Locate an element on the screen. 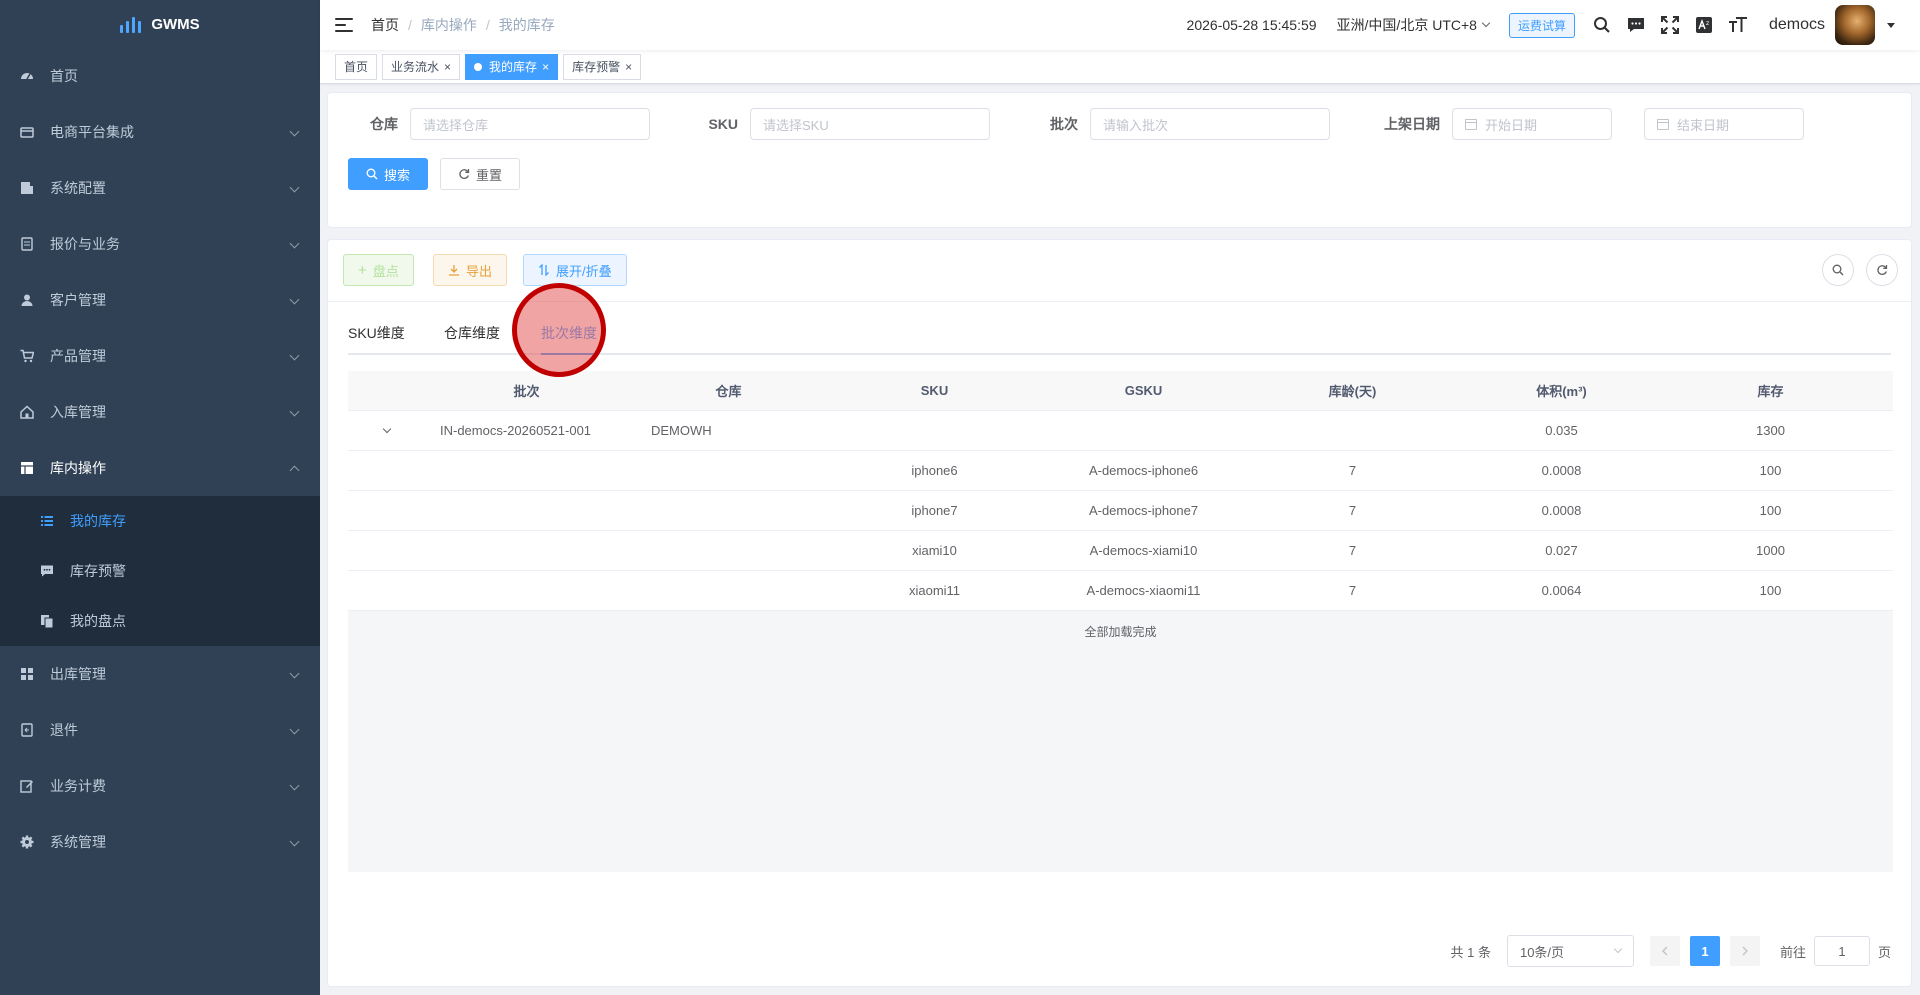  freight-calc-button: 运费试算 is located at coordinates (1541, 25).